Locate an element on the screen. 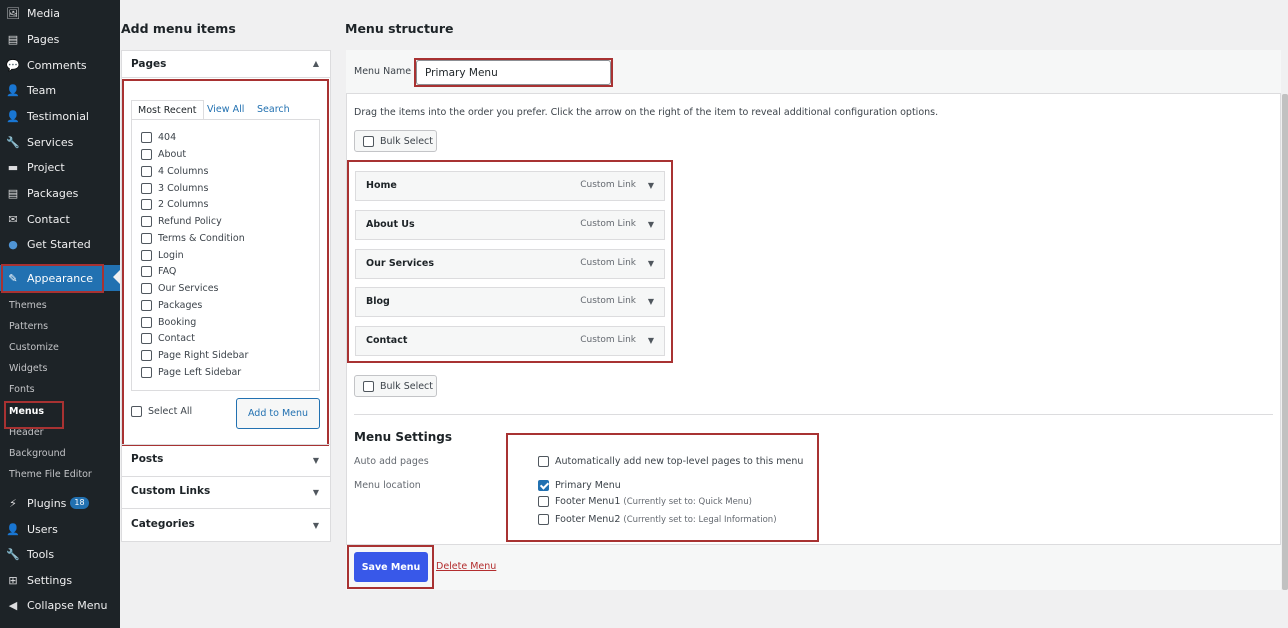 The image size is (1288, 628). sidebar-item-users: 👤 Users is located at coordinates (60, 529).